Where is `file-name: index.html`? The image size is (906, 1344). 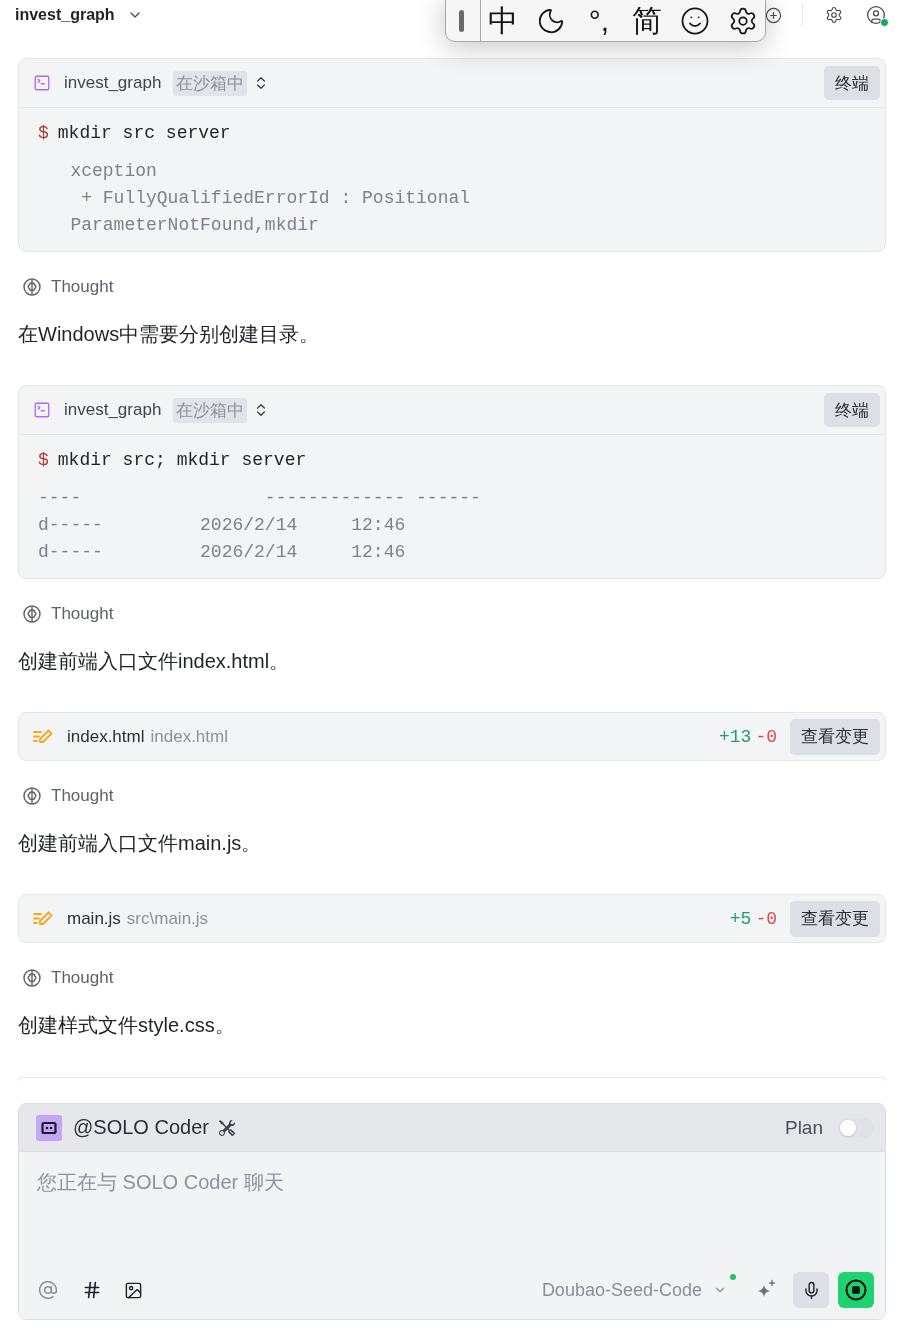
file-name: index.html is located at coordinates (106, 736).